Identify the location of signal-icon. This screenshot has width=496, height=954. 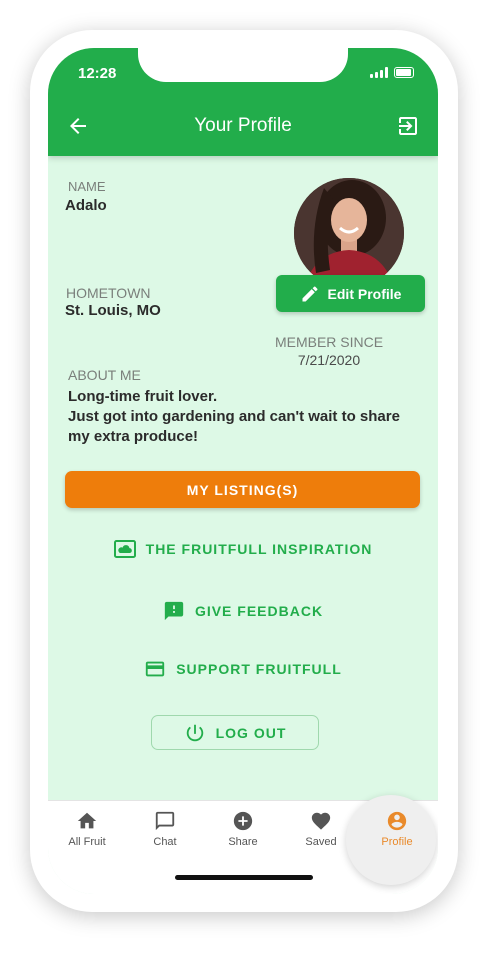
(379, 72).